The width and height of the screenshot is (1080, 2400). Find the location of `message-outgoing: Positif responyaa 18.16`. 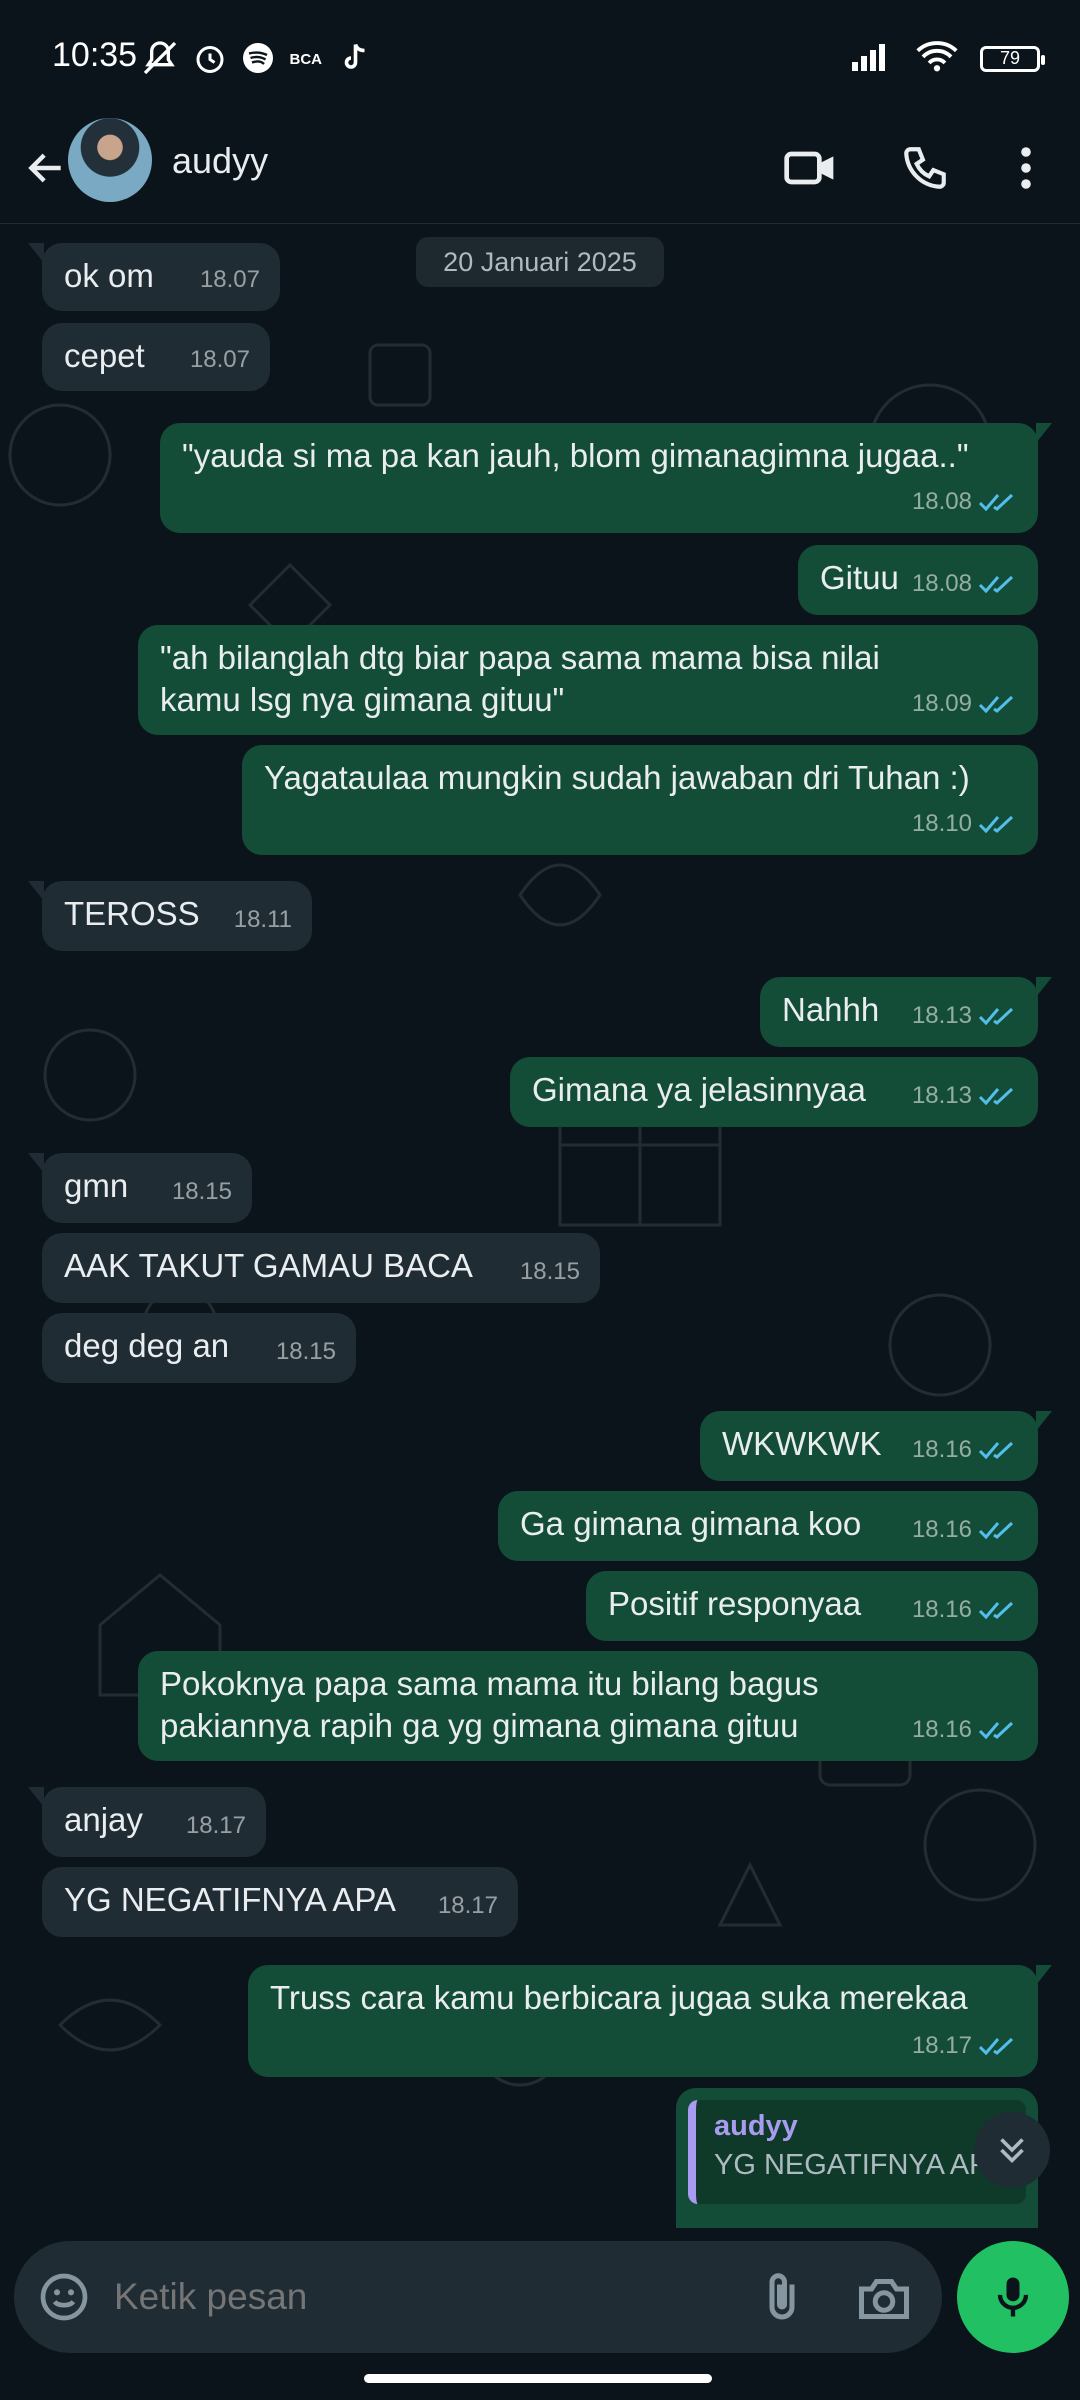

message-outgoing: Positif responyaa 18.16 is located at coordinates (812, 1606).